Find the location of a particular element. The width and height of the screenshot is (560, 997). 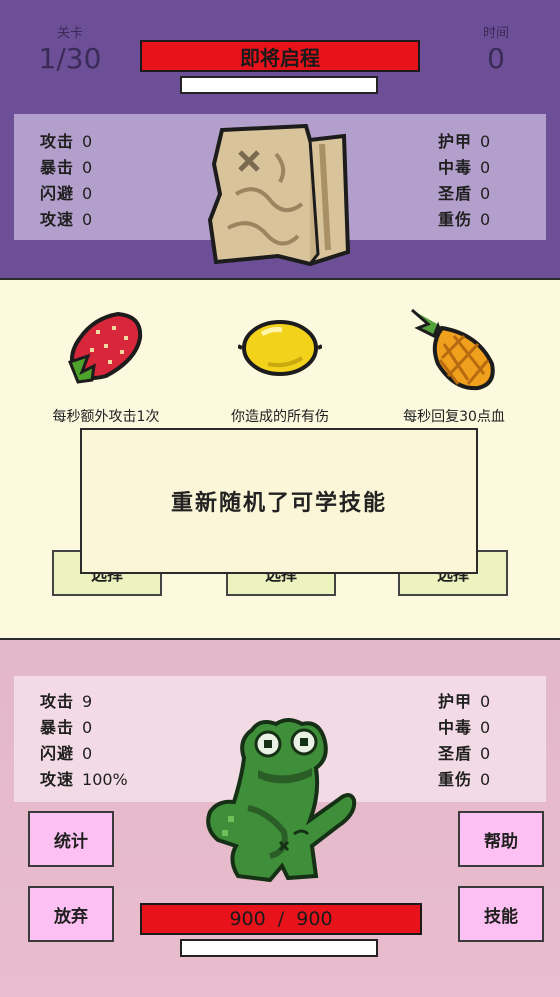

reroll-toast: 重新随机了可学技能 is located at coordinates (279, 501).